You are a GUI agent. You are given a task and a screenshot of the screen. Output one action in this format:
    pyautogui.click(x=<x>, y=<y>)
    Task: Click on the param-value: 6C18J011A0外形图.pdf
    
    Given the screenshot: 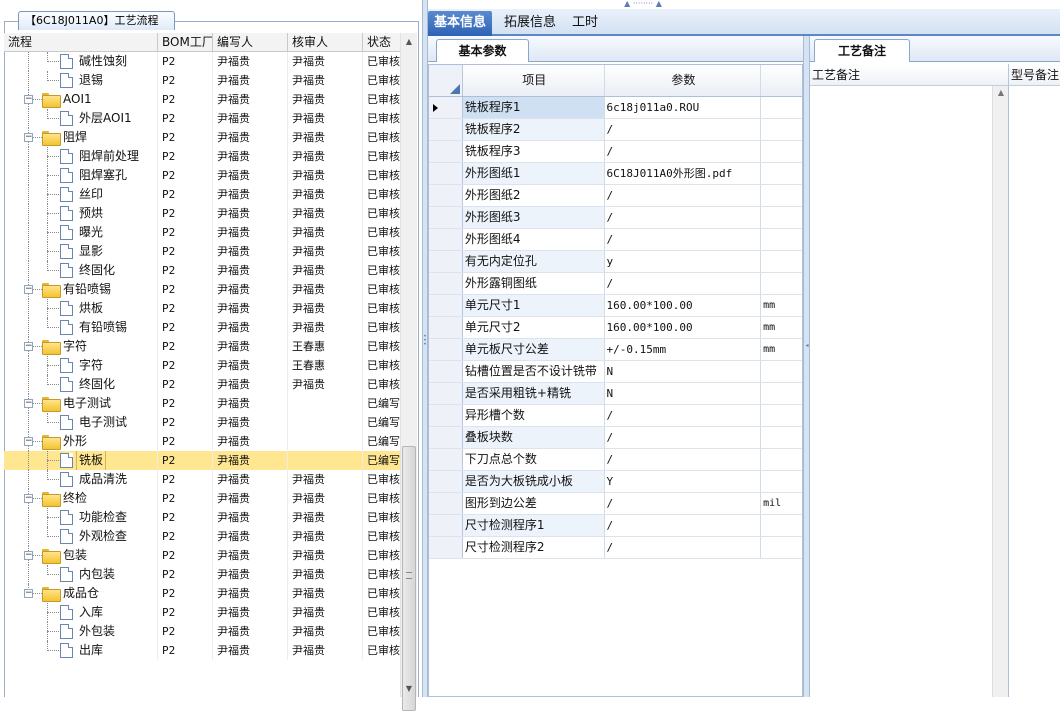 What is the action you would take?
    pyautogui.click(x=683, y=173)
    